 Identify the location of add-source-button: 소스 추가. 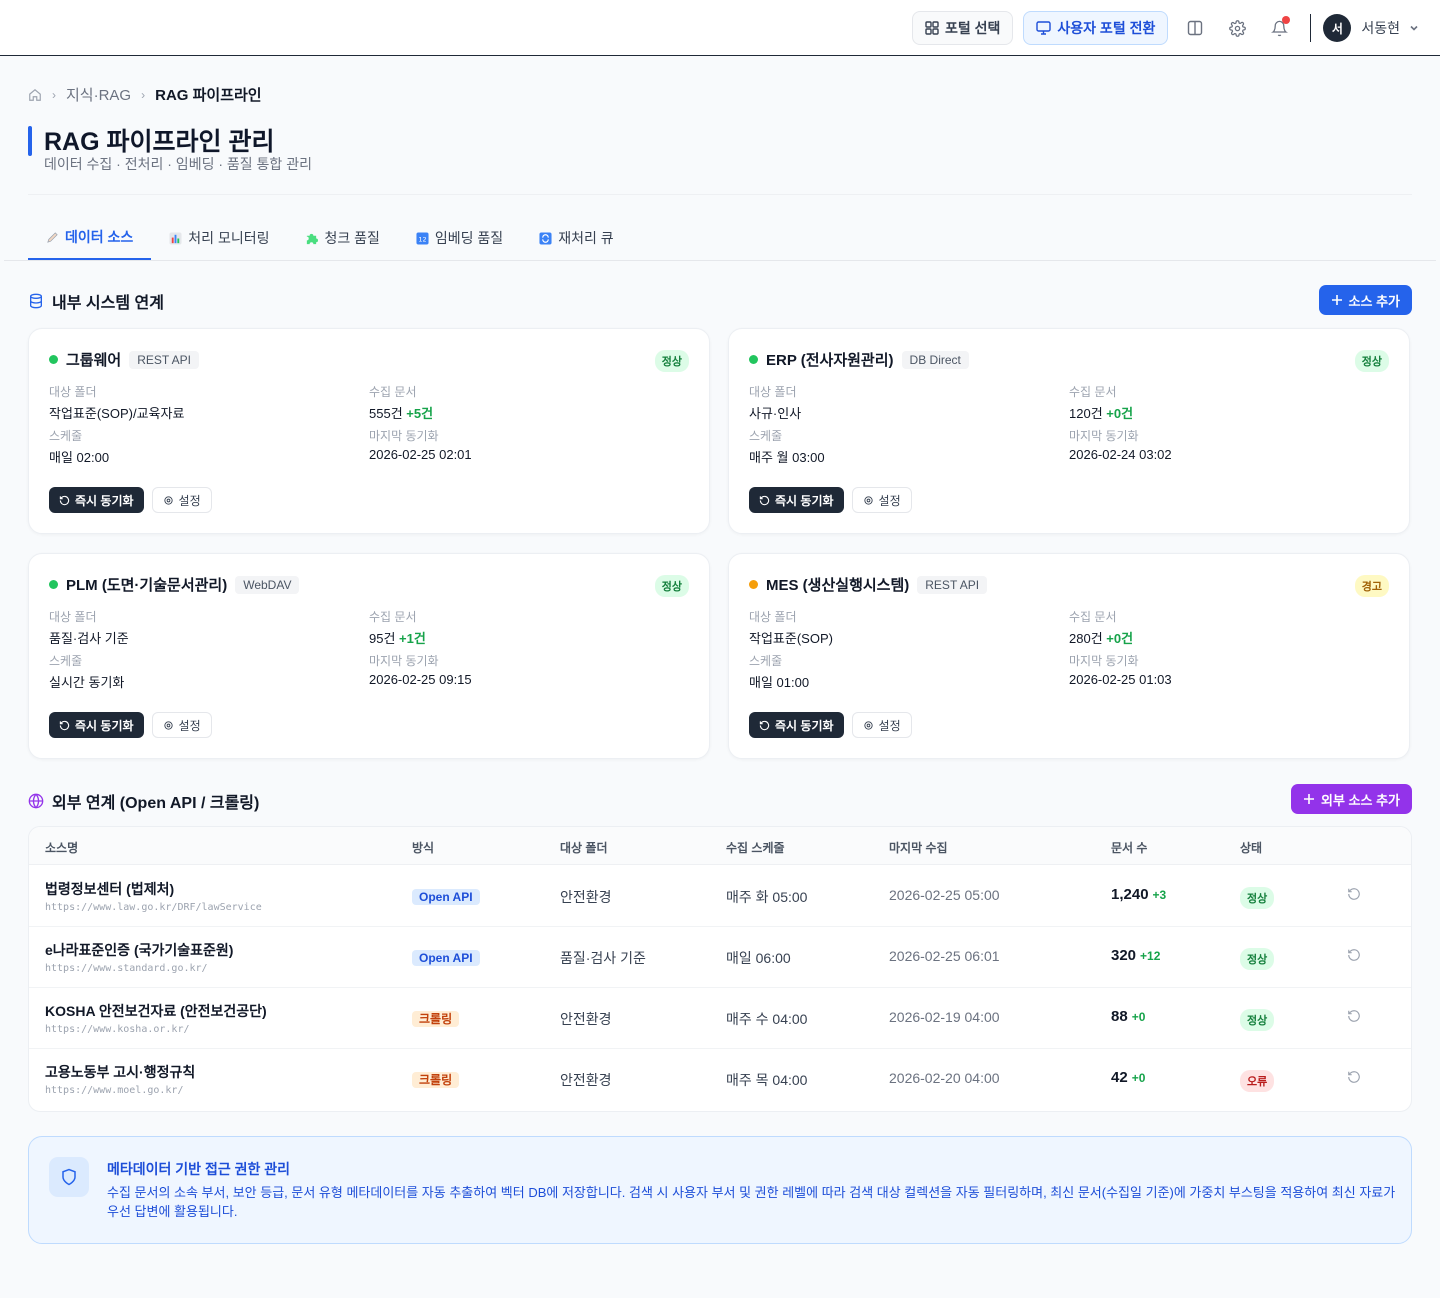
(1365, 300).